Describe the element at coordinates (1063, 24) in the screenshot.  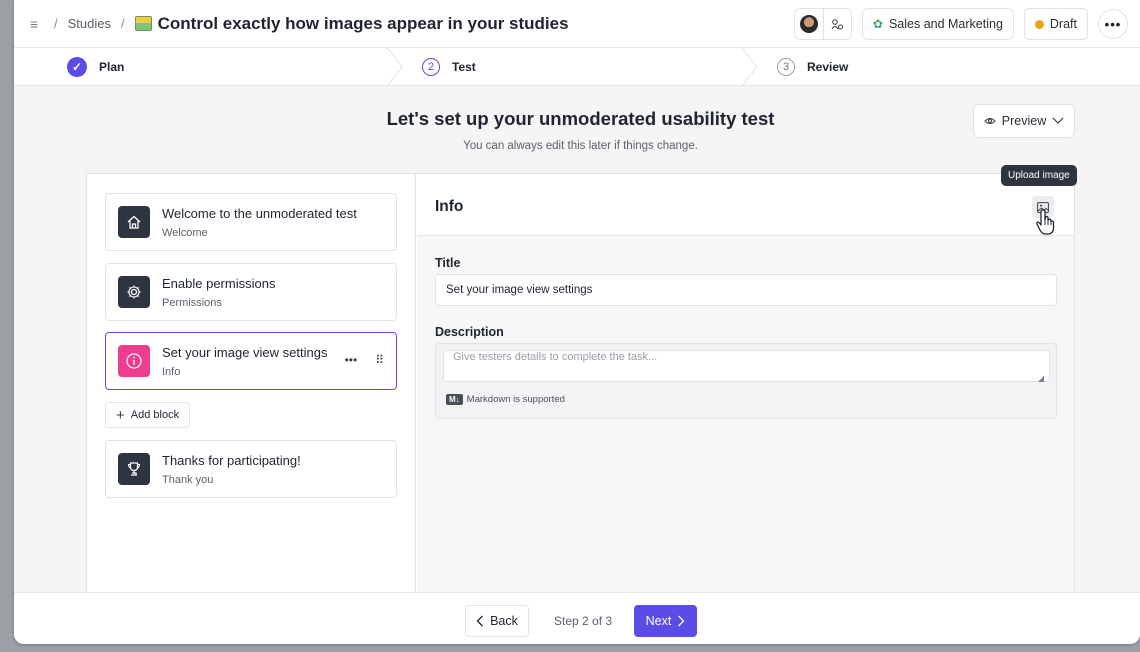
I see `status-label: Draft` at that location.